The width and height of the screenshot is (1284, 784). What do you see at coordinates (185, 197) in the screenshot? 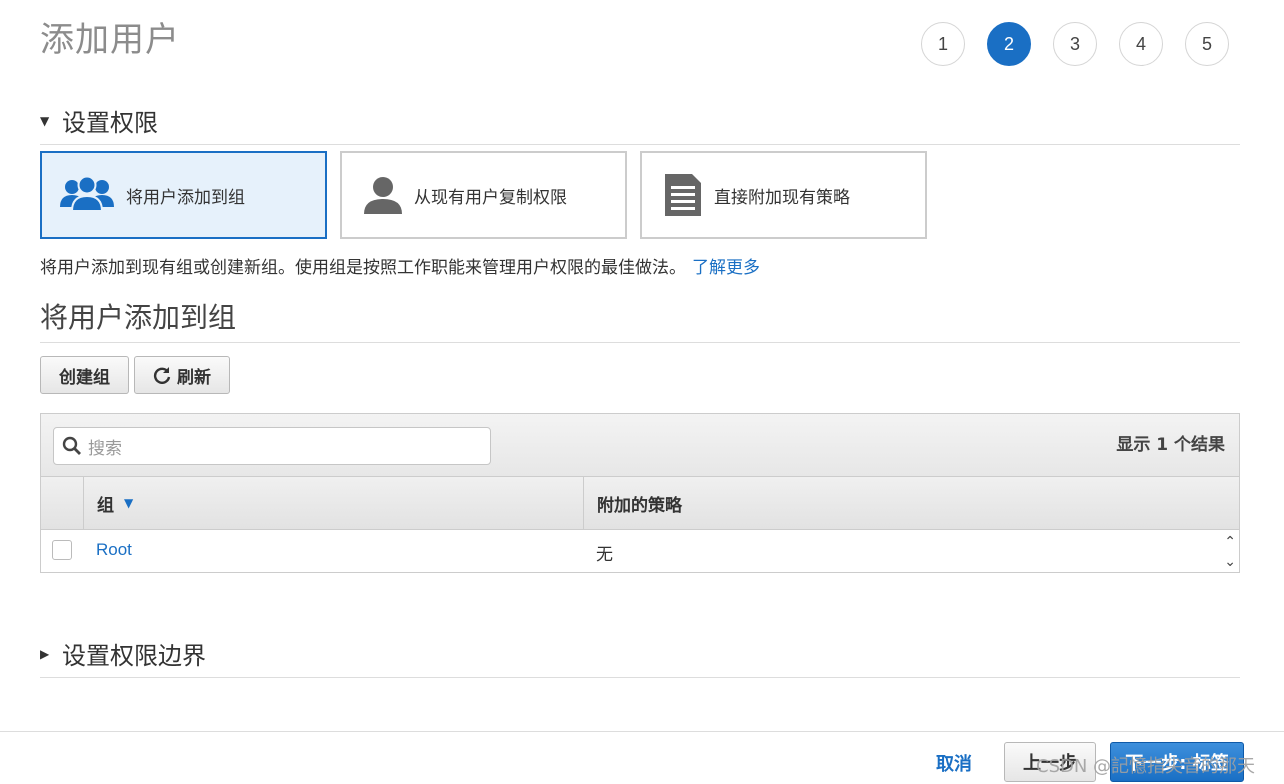
I see `option-label: 将用户添加到组` at bounding box center [185, 197].